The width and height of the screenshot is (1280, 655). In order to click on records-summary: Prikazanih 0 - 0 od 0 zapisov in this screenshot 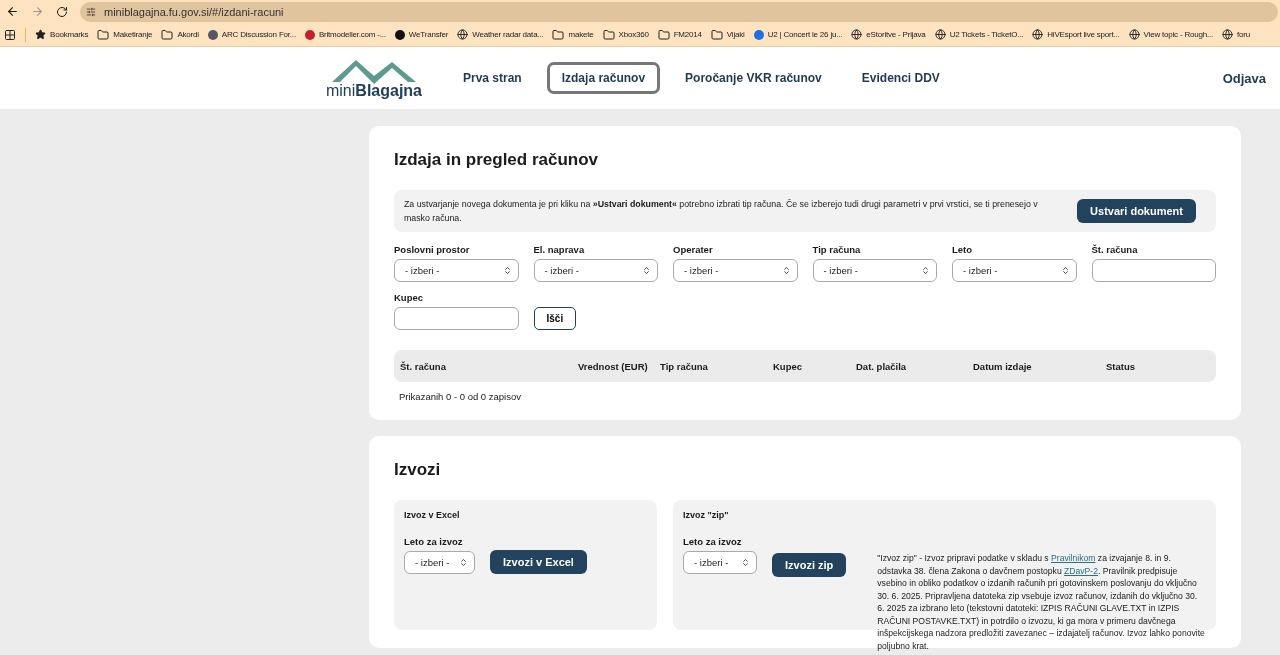, I will do `click(460, 396)`.